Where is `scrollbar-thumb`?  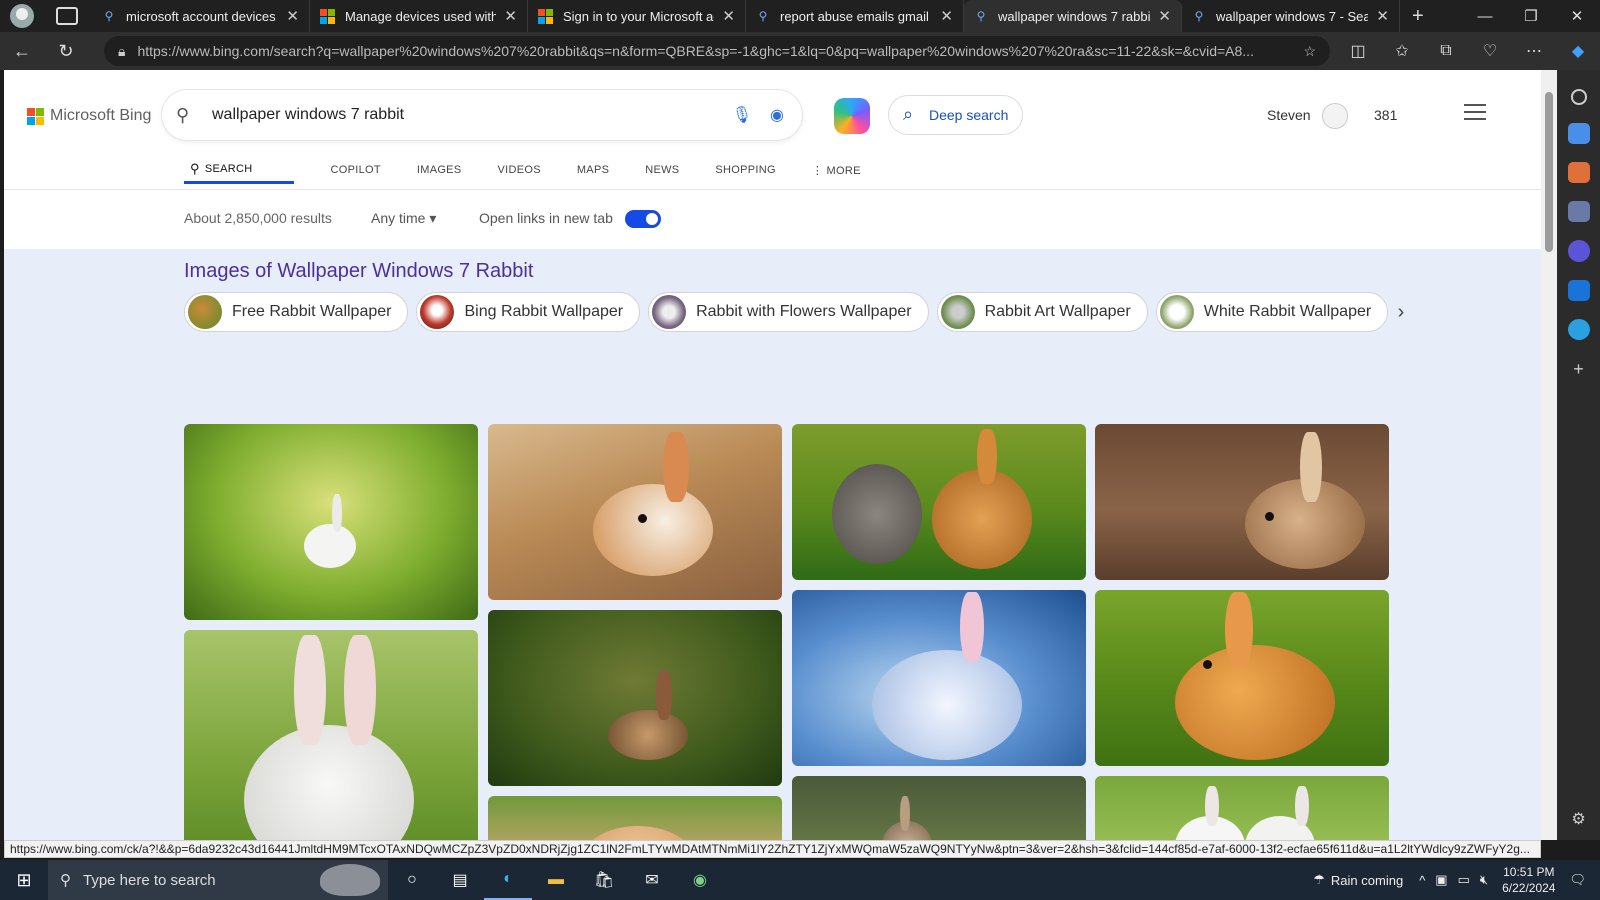
scrollbar-thumb is located at coordinates (1549, 172).